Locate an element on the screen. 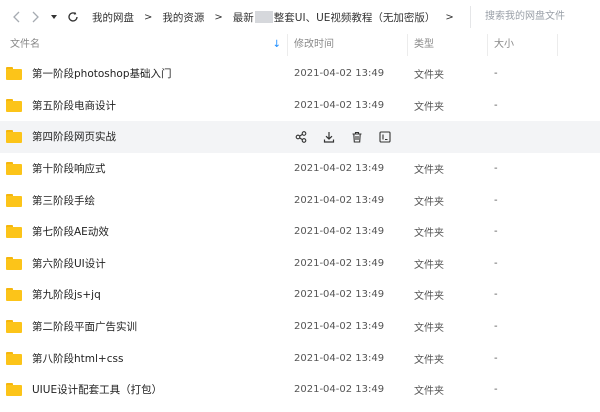 This screenshot has height=412, width=600. breadcrumb-item-my-disk: 我的网盘 is located at coordinates (113, 17).